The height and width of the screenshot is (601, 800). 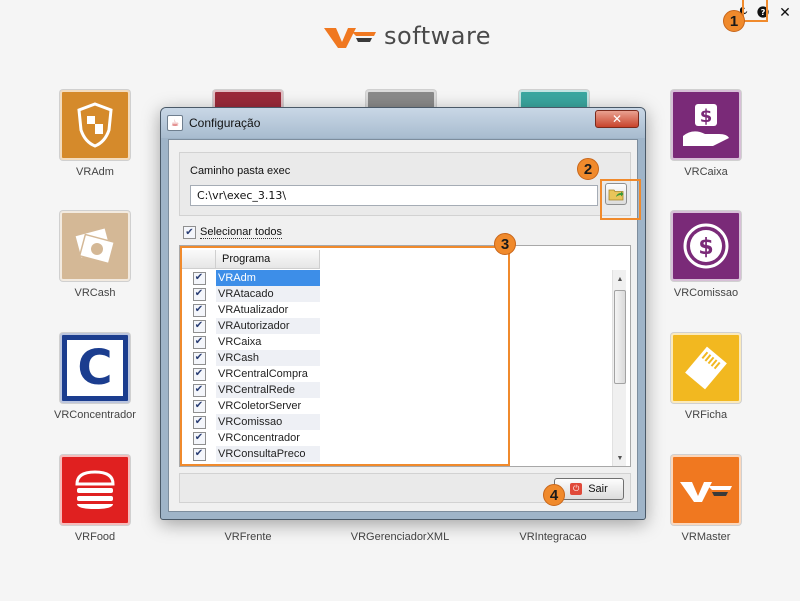 I want to click on table-row: ✔ VRAdm, so click(x=251, y=278).